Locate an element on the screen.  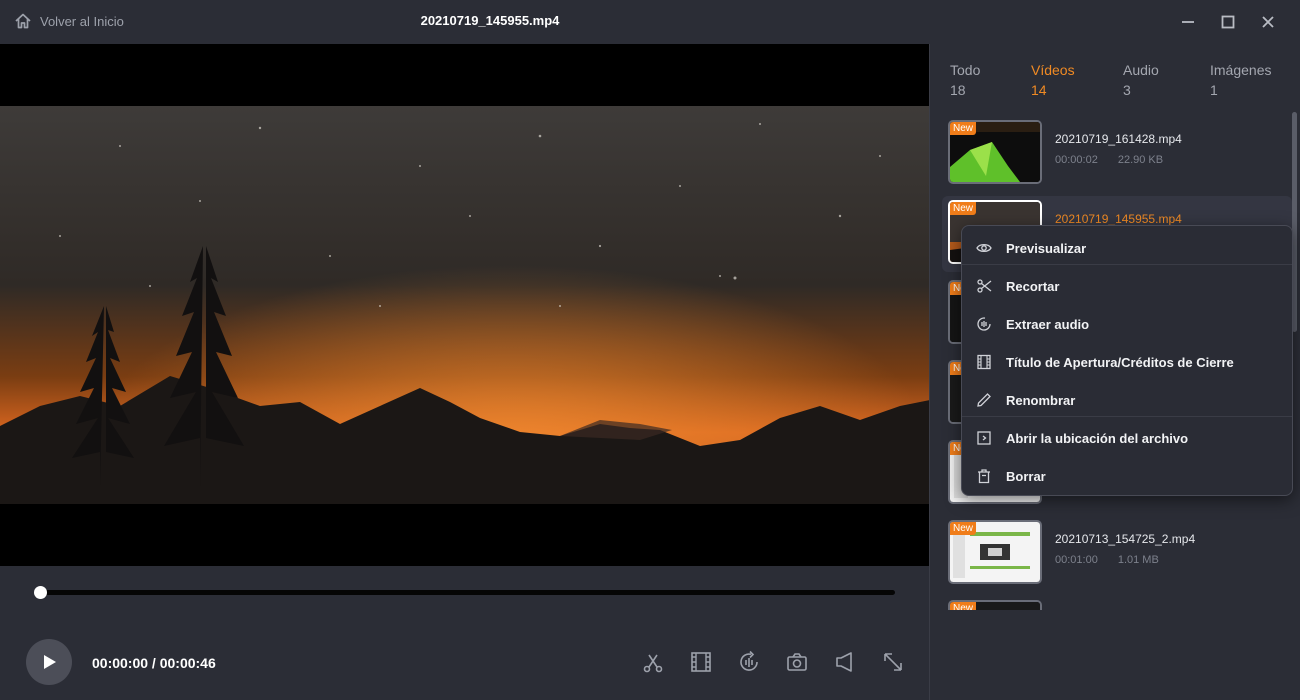
menu-item-delete: Borrar is located at coordinates (1127, 476).